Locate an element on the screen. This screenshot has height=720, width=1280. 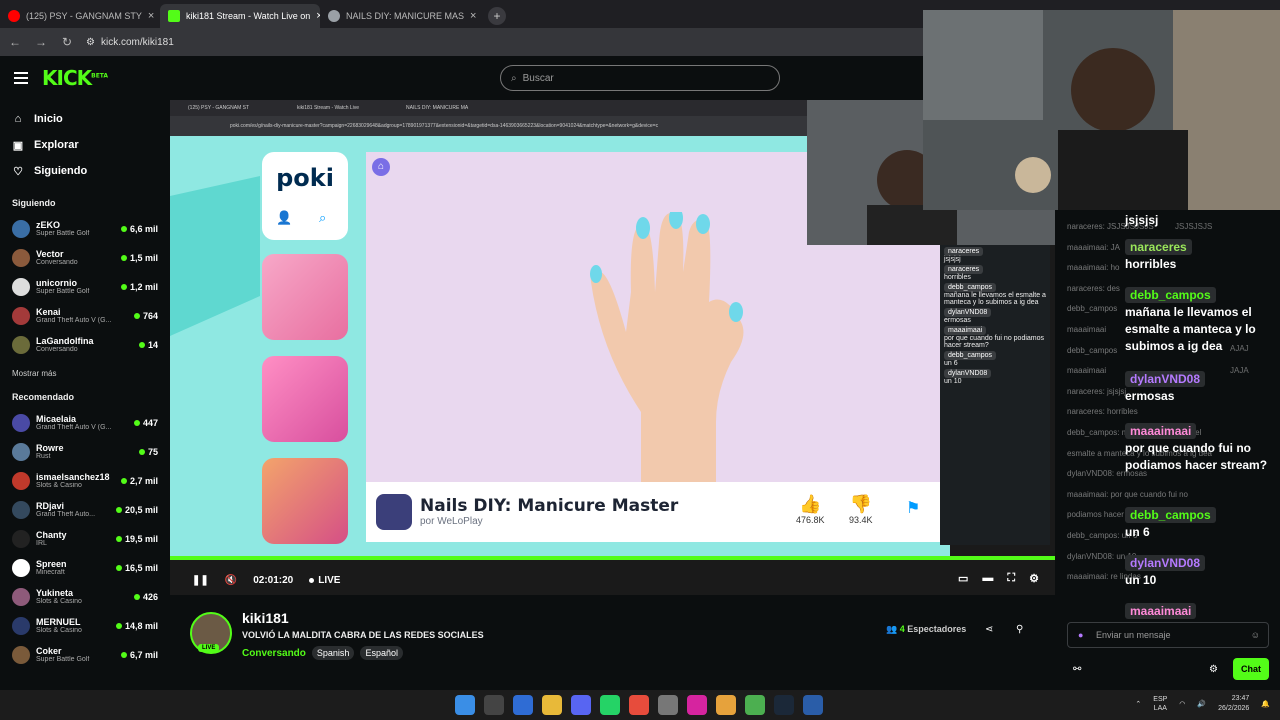
tab-poki: NAILS DIY: MANICURE MAS × is located at coordinates (400, 16).